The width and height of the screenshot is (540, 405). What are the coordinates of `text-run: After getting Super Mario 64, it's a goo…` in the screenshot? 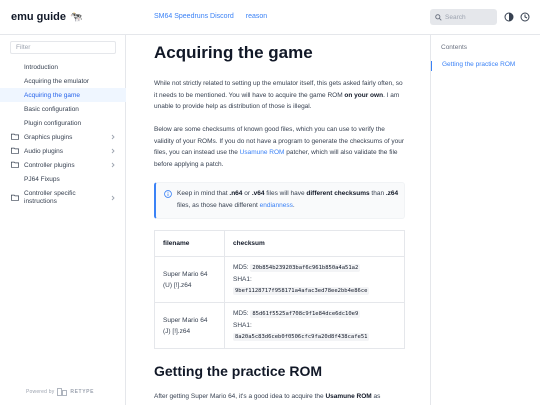 It's located at (240, 396).